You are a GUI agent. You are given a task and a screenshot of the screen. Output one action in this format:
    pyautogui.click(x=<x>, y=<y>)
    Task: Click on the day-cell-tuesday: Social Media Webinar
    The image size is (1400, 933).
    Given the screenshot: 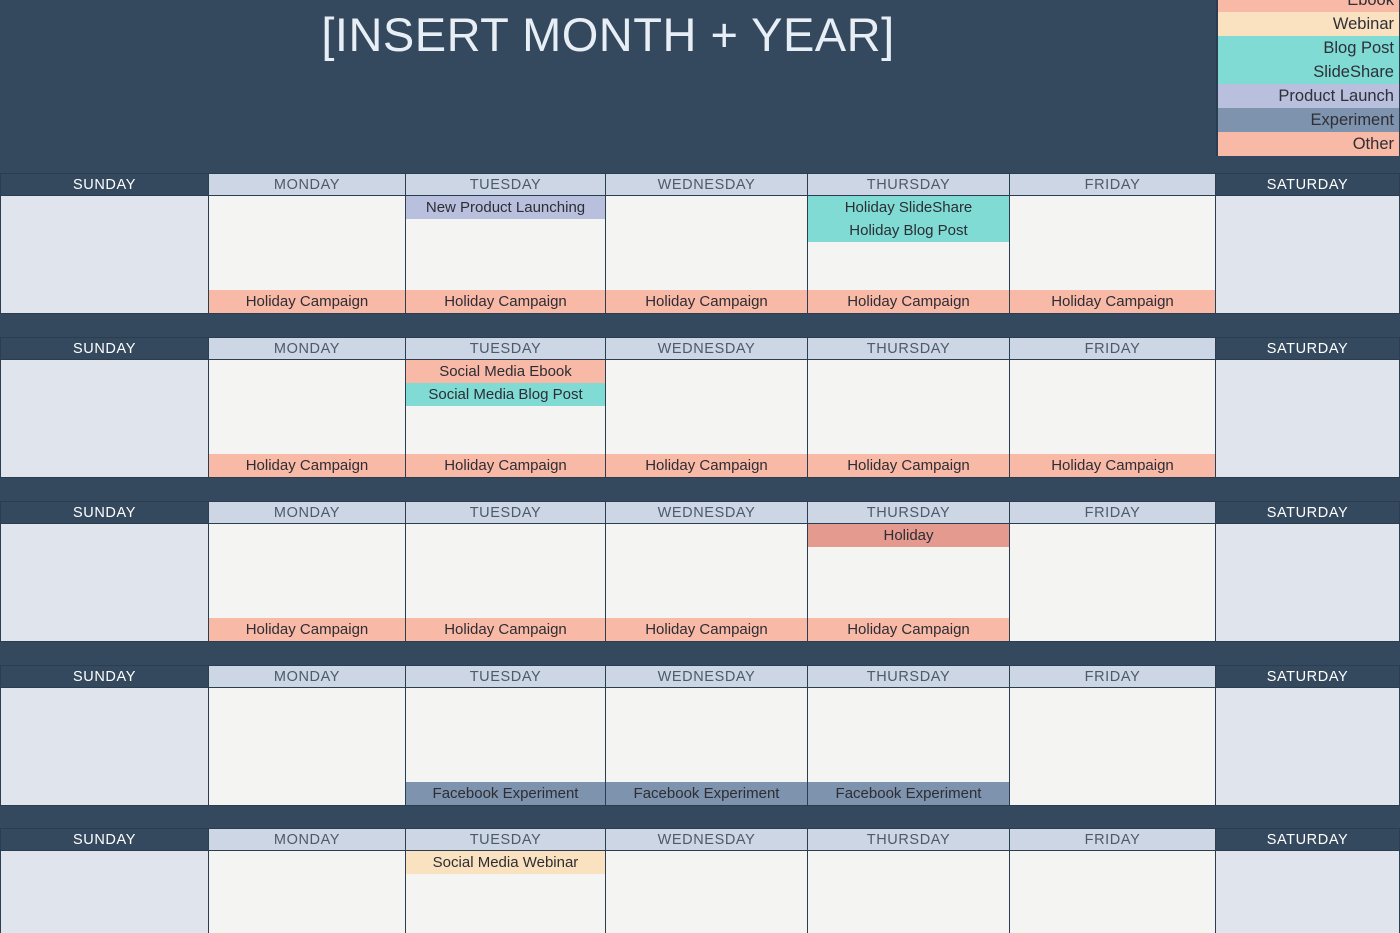 What is the action you would take?
    pyautogui.click(x=506, y=892)
    